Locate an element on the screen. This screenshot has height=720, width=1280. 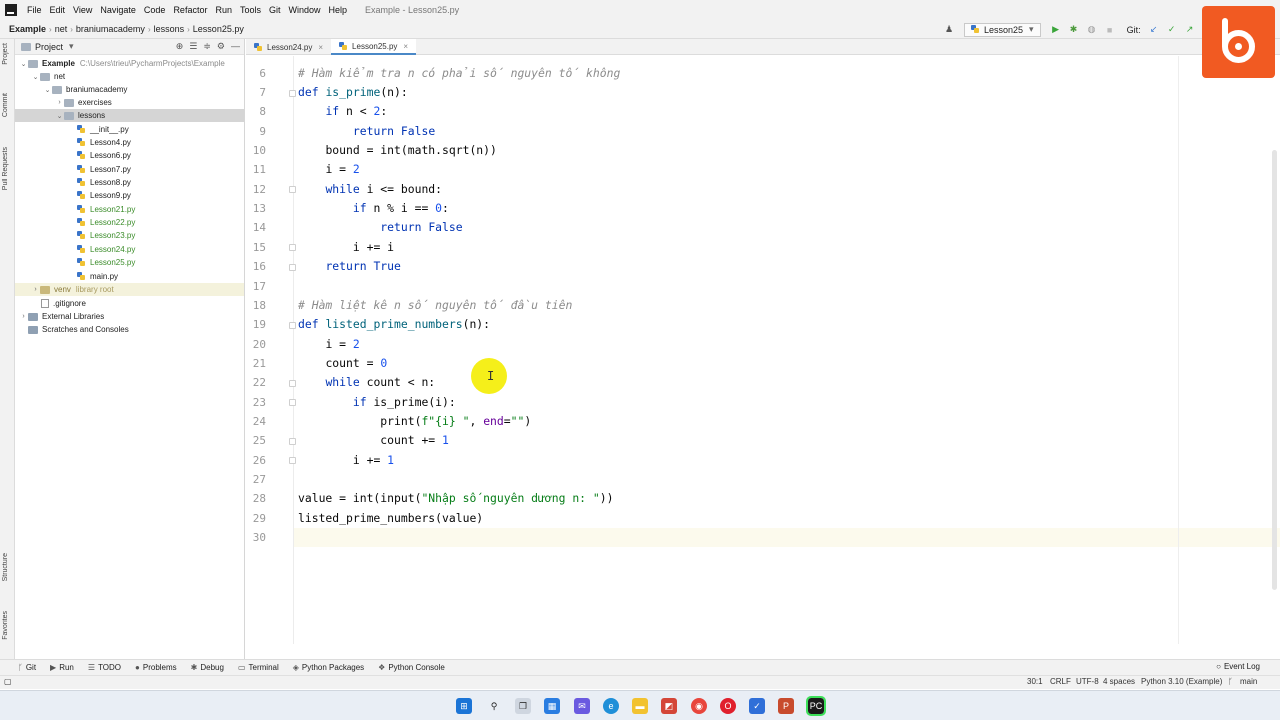
menu-code: Code is located at coordinates (155, 10).